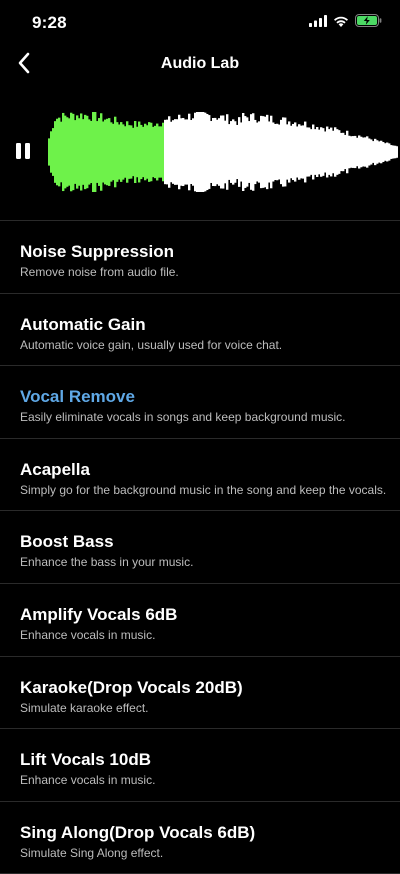 The width and height of the screenshot is (400, 874). I want to click on effect-title: Amplify Vocals 6dB, so click(99, 614).